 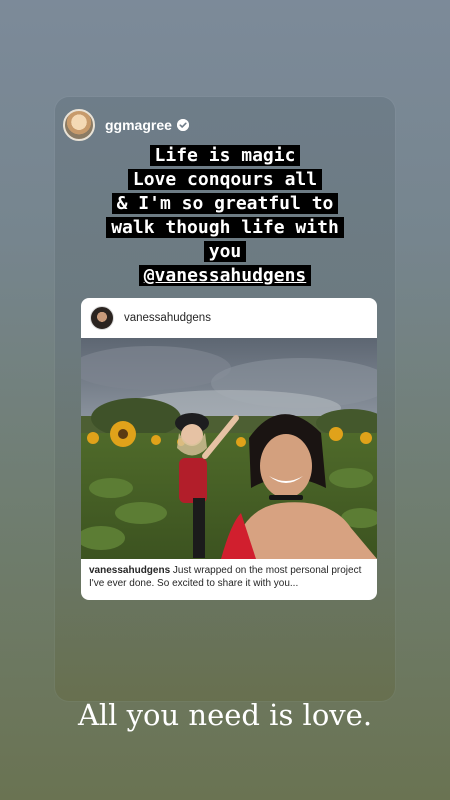 What do you see at coordinates (225, 252) in the screenshot?
I see `caption-line: you` at bounding box center [225, 252].